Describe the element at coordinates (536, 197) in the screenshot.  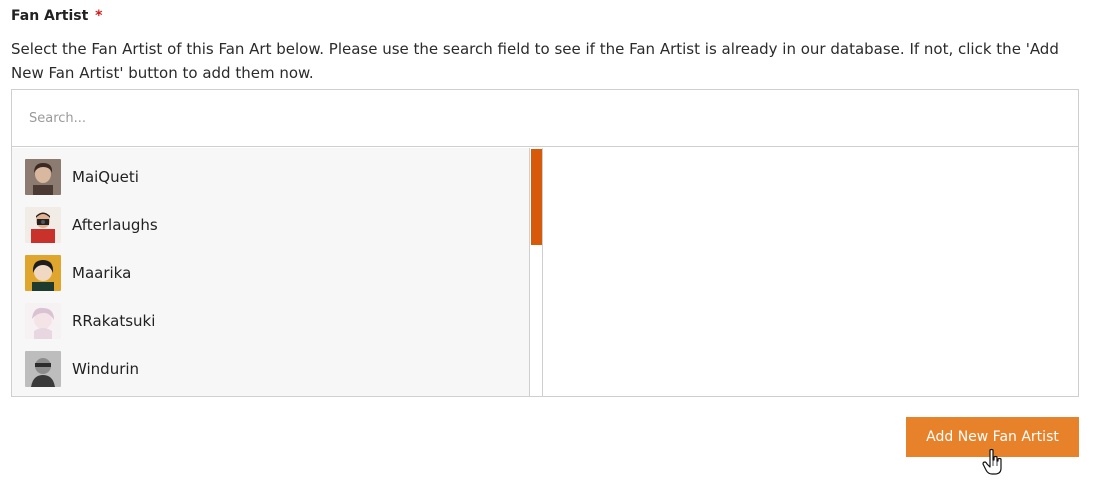
I see `scrollbar-thumb` at that location.